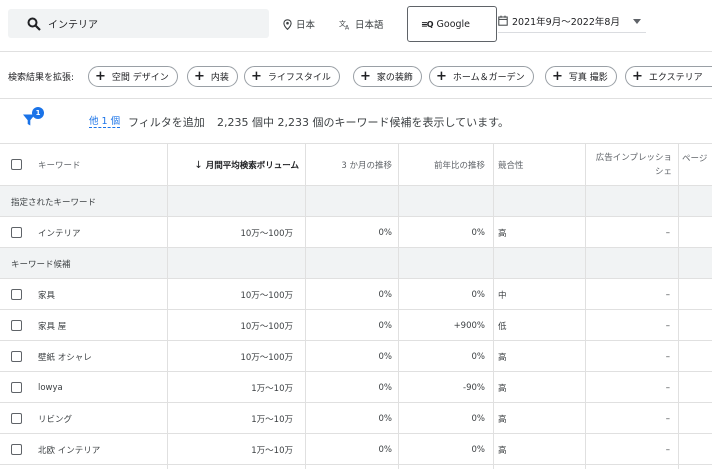  What do you see at coordinates (54, 203) in the screenshot?
I see `section-title: 指定されたキーワード` at bounding box center [54, 203].